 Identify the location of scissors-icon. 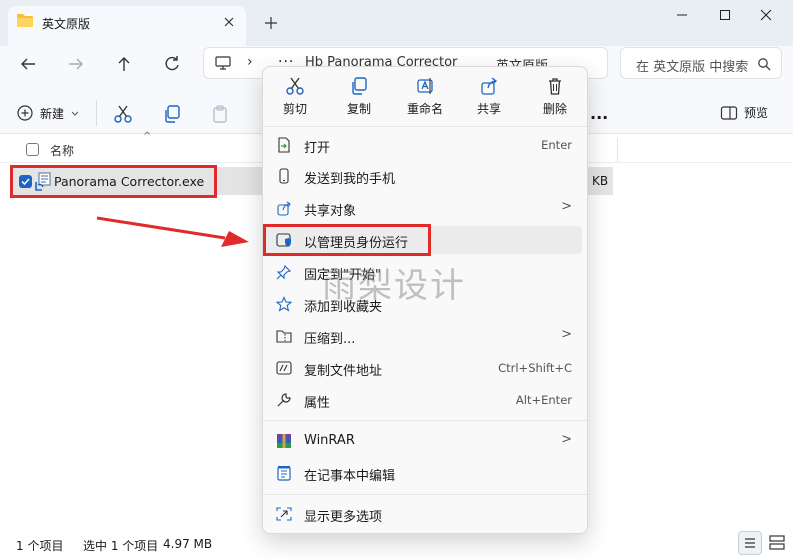
(295, 86).